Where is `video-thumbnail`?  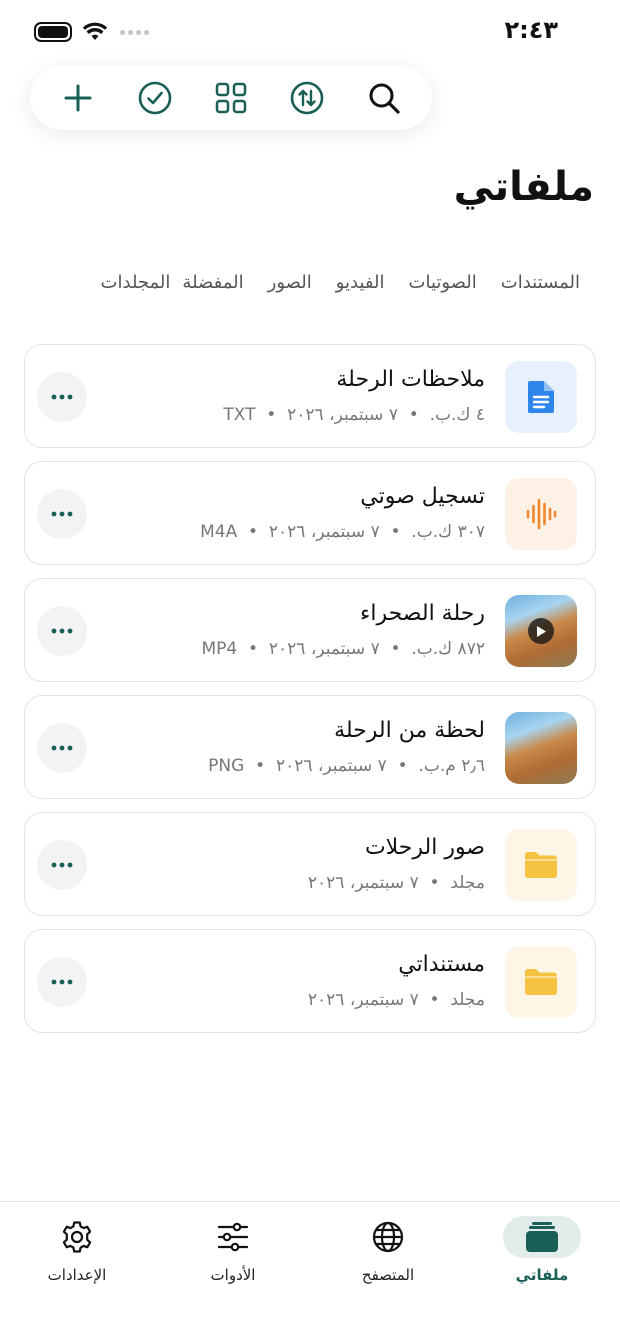 video-thumbnail is located at coordinates (541, 631).